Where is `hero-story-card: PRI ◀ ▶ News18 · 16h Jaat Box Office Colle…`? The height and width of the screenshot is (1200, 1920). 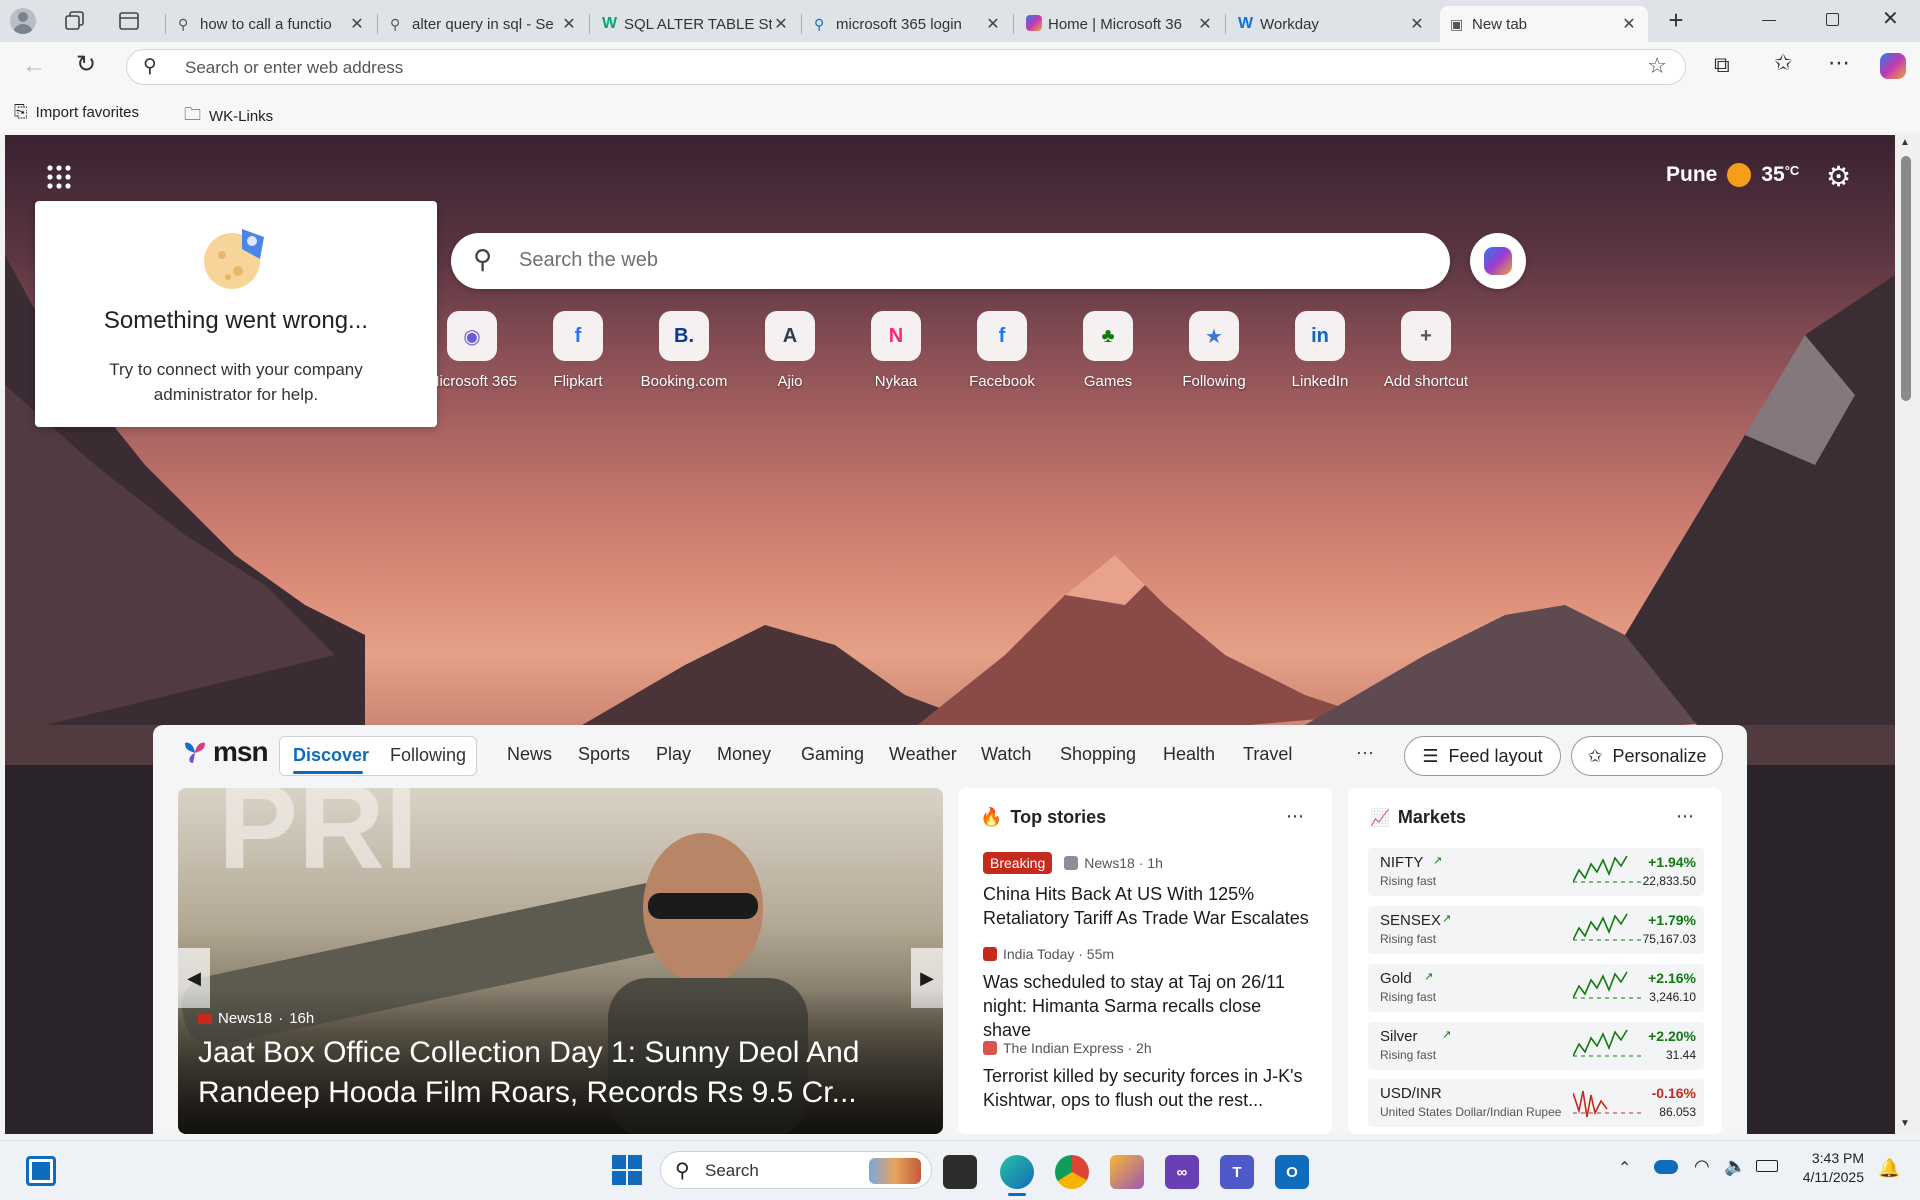 hero-story-card: PRI ◀ ▶ News18 · 16h Jaat Box Office Colle… is located at coordinates (560, 961).